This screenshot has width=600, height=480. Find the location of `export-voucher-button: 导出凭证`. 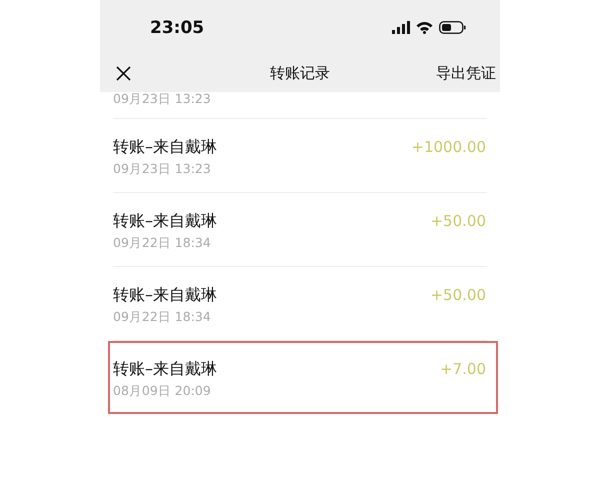

export-voucher-button: 导出凭证 is located at coordinates (466, 73).